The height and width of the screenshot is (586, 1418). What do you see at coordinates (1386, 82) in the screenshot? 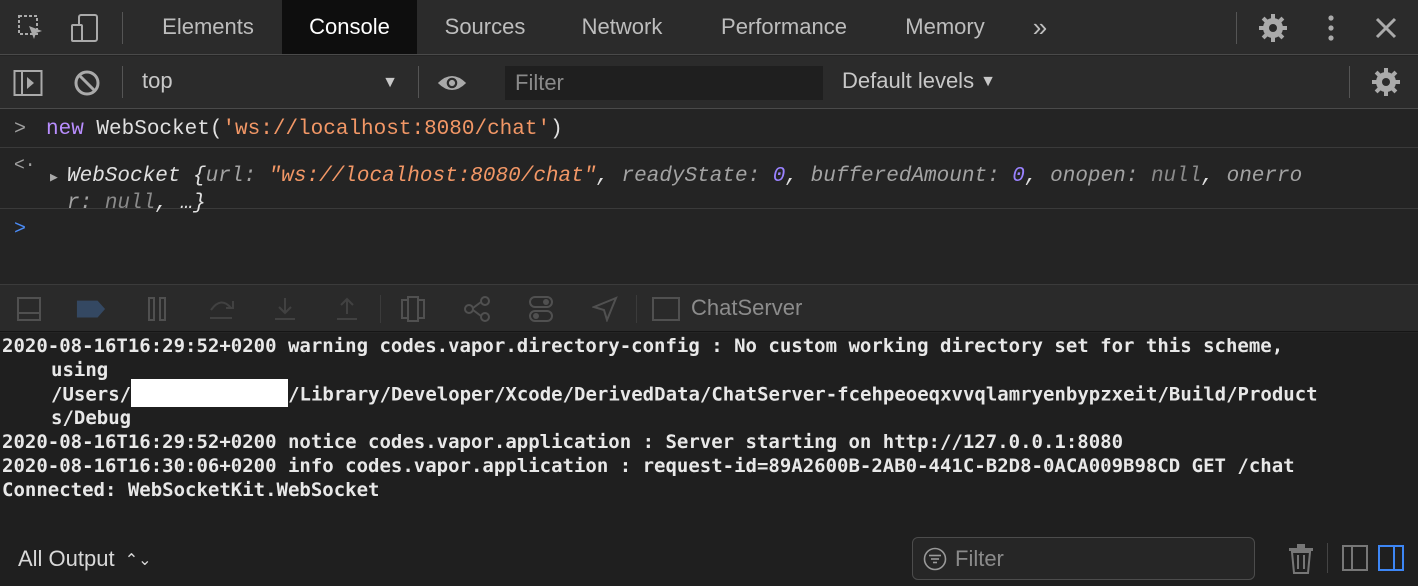
I see `console-settings-gear-icon` at bounding box center [1386, 82].